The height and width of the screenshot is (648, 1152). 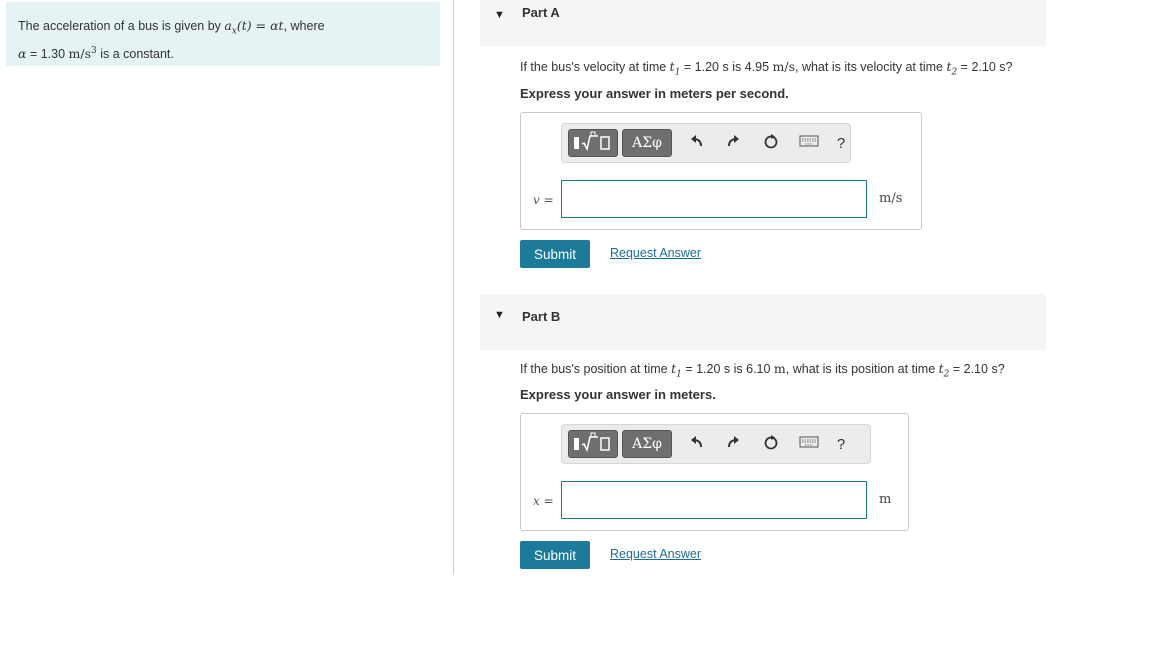 What do you see at coordinates (453, 287) in the screenshot?
I see `column-divider` at bounding box center [453, 287].